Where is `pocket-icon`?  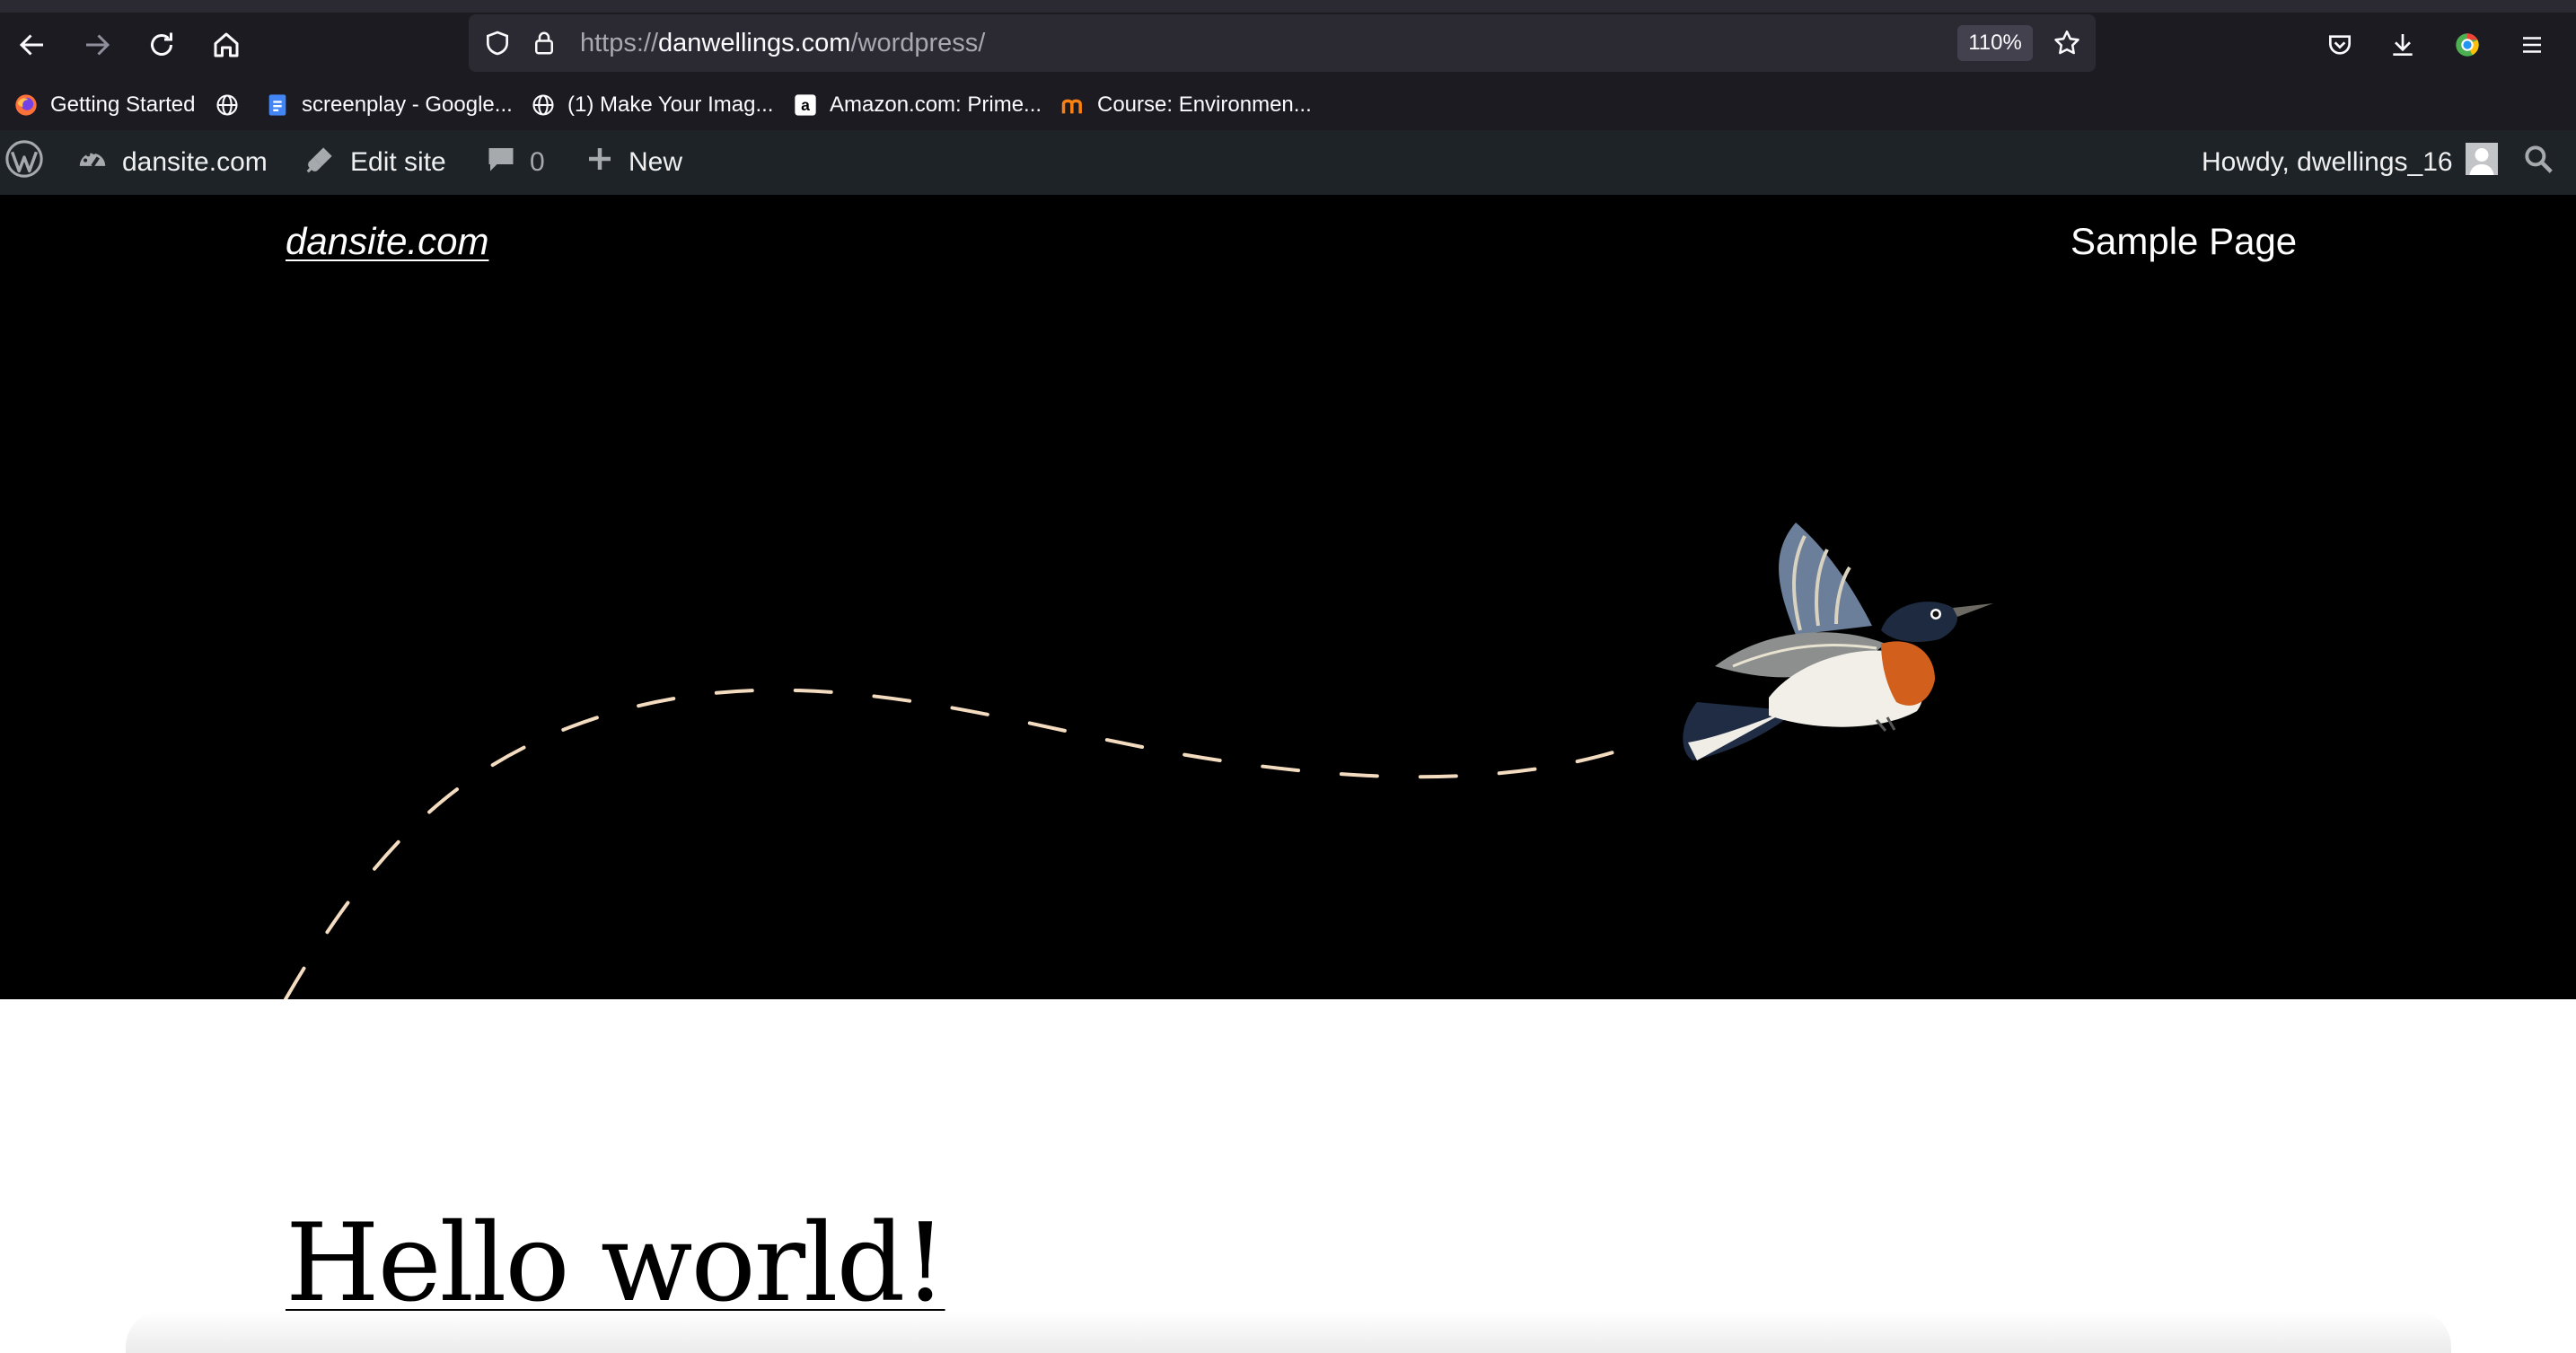
pocket-icon is located at coordinates (2340, 45).